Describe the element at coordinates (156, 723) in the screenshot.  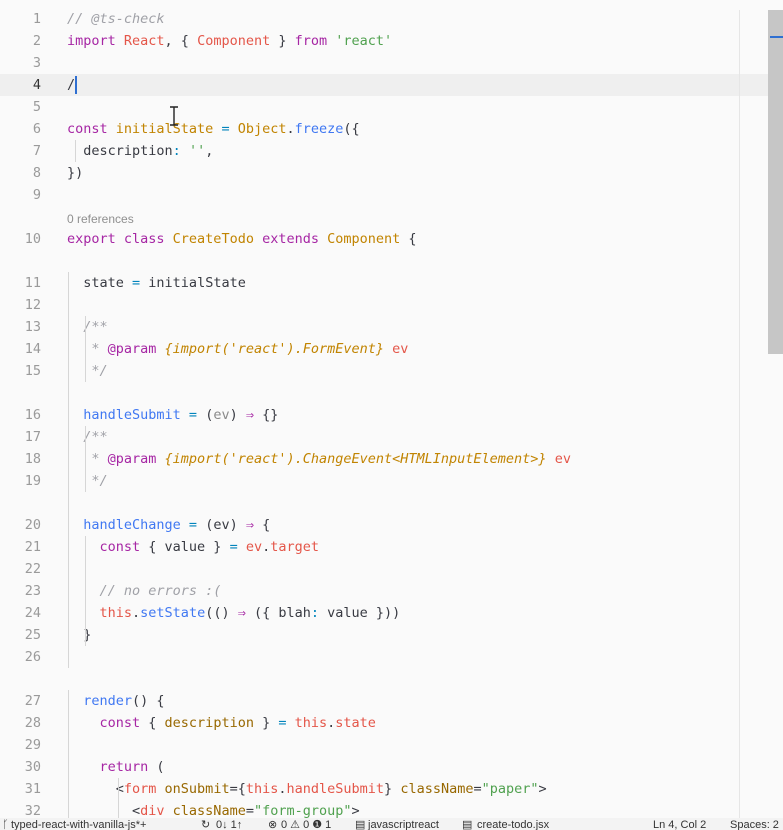
I see `code-token: {` at that location.